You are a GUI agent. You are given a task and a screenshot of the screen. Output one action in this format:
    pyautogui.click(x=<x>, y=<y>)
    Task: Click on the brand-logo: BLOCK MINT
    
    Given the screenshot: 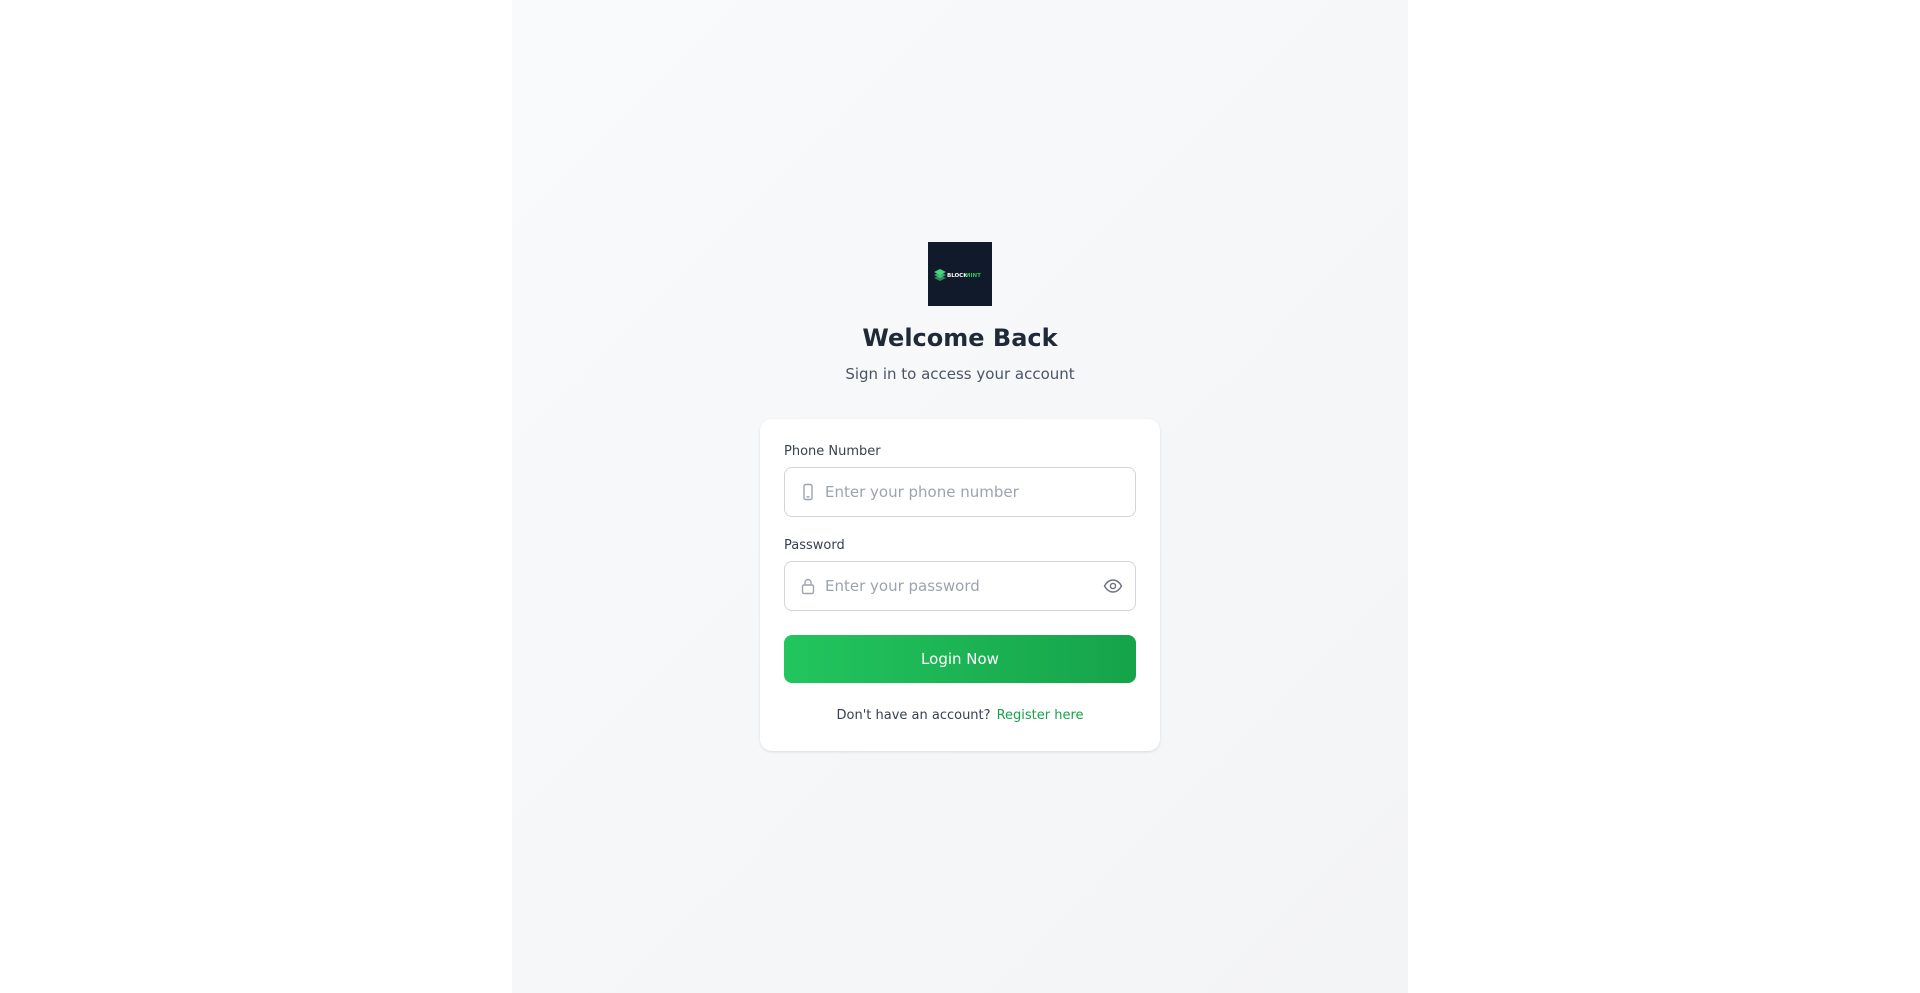 What is the action you would take?
    pyautogui.click(x=960, y=274)
    